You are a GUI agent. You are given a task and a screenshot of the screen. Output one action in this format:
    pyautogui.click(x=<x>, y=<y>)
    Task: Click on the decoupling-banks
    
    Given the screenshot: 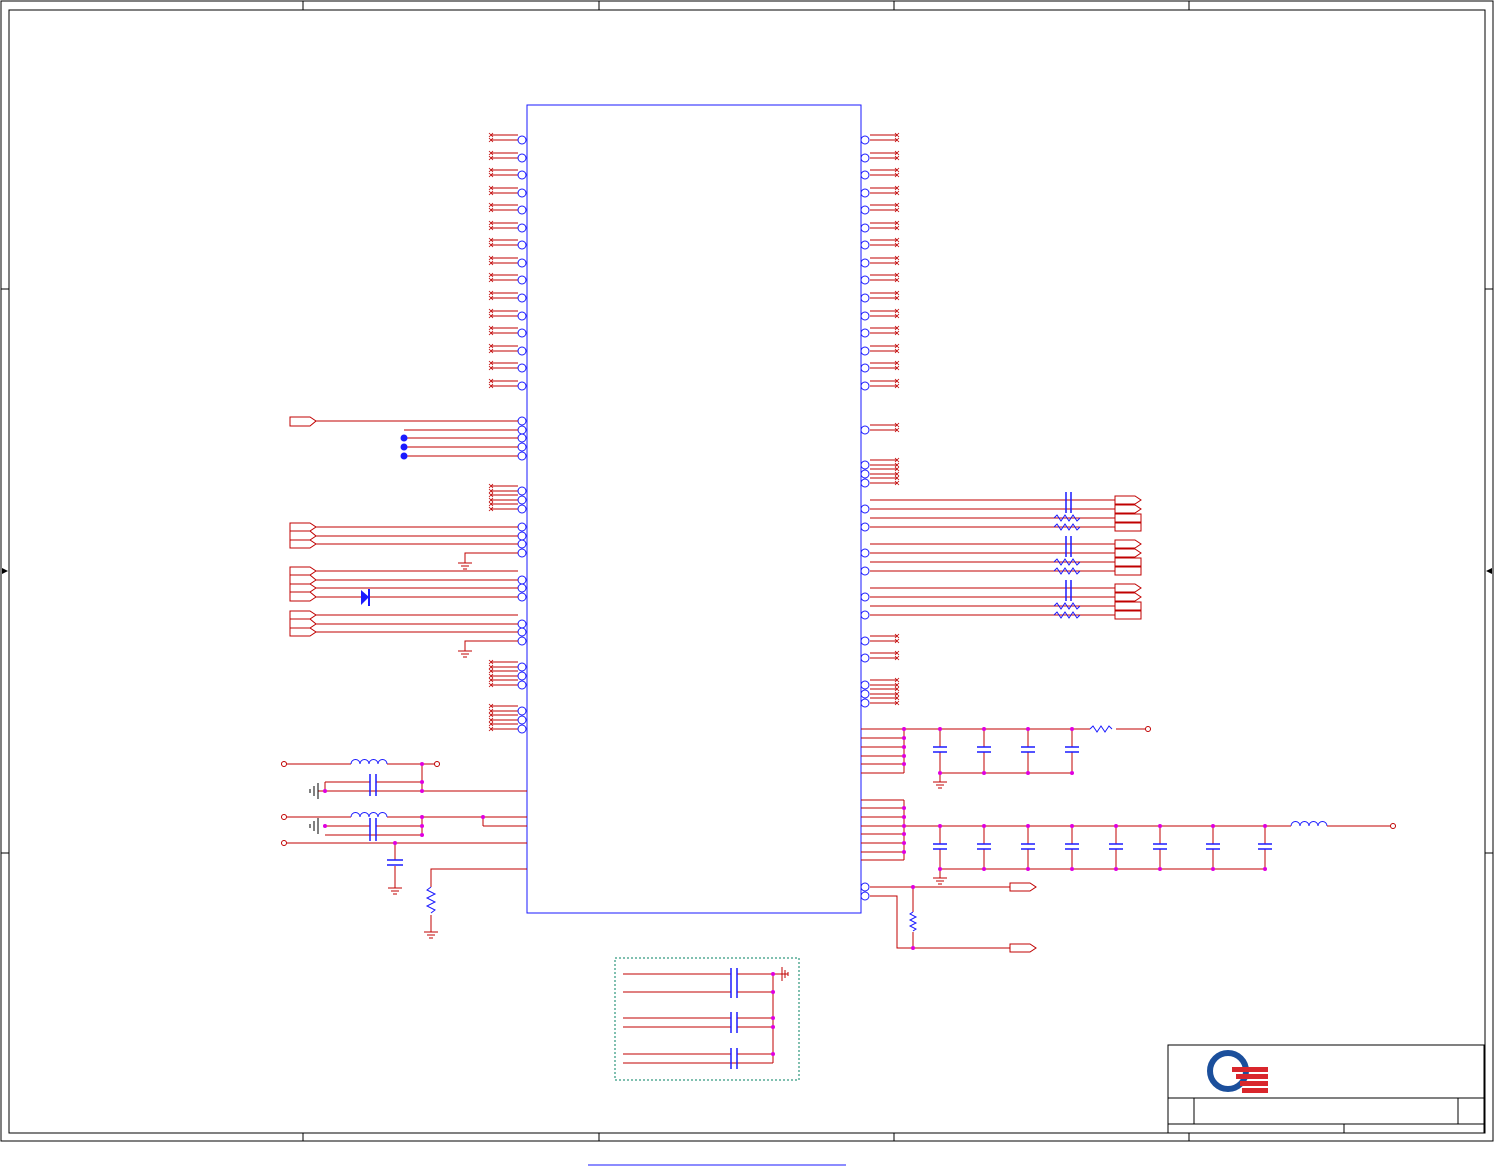 What is the action you would take?
    pyautogui.click(x=1125, y=801)
    